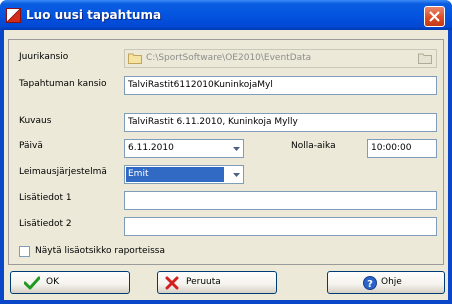  Describe the element at coordinates (94, 15) in the screenshot. I see `window-title: Luo uusi tapahtuma` at that location.